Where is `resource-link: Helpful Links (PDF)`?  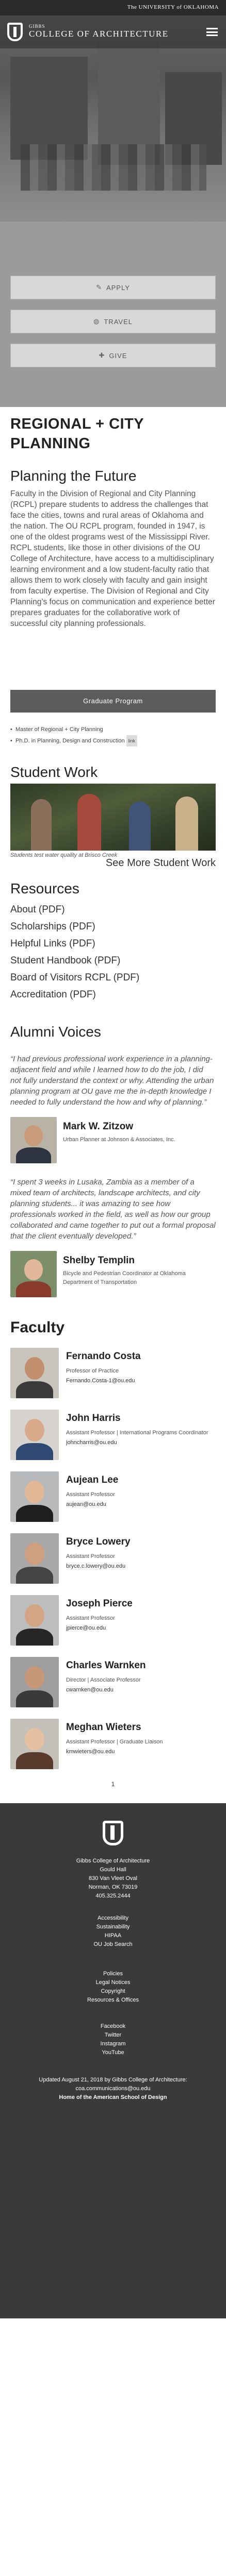 resource-link: Helpful Links (PDF) is located at coordinates (113, 943).